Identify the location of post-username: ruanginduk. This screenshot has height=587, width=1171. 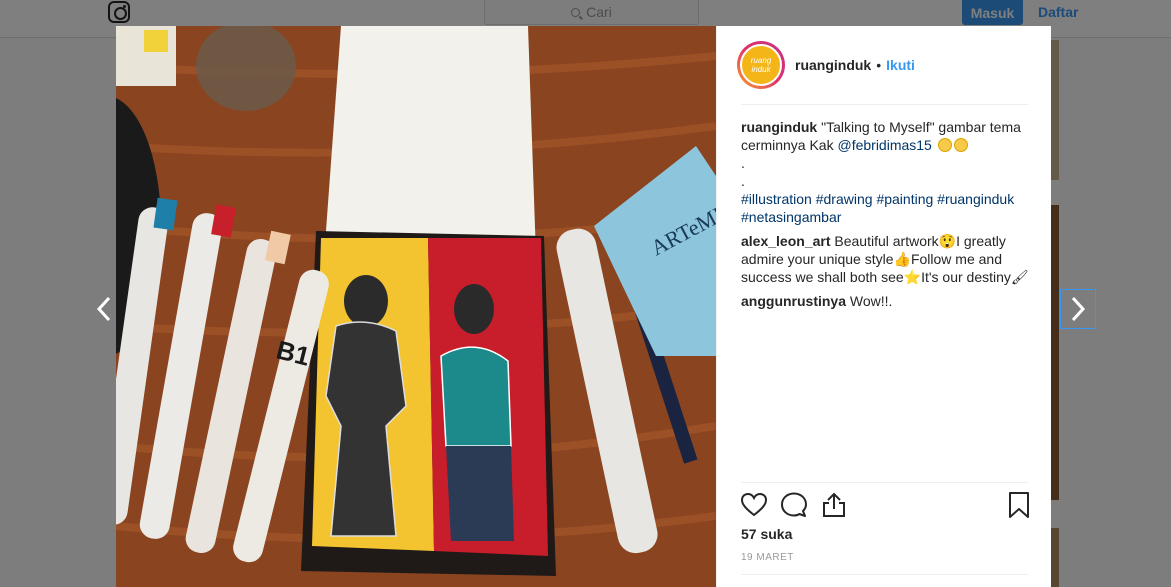
(833, 65).